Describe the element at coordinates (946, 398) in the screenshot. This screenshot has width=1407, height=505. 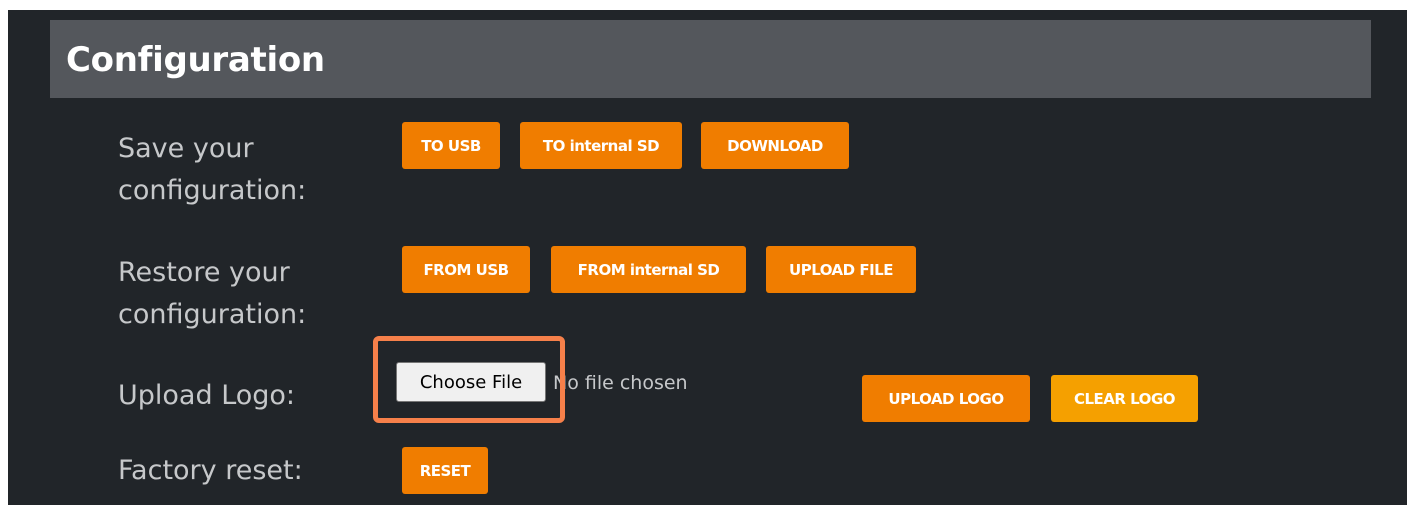
I see `upload-logo-button: UPLOAD LOGO` at that location.